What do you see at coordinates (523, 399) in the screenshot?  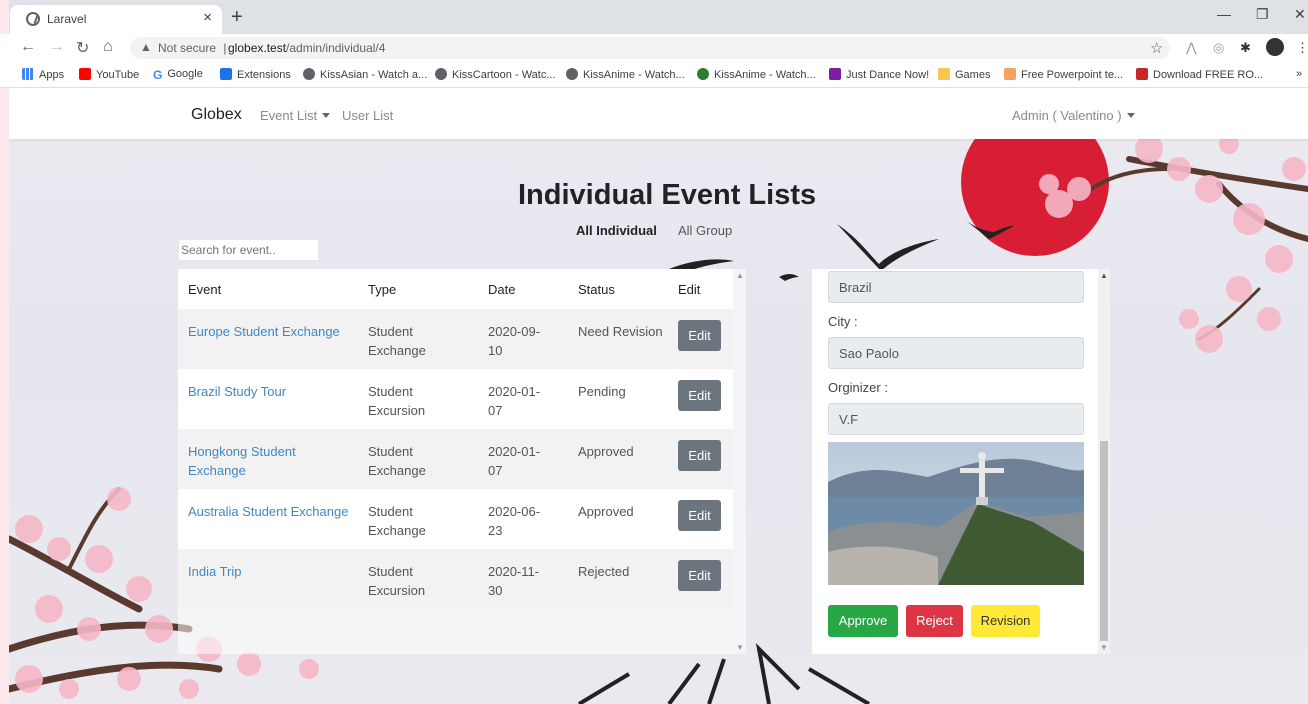 I see `date-cell: 2020-01-07` at bounding box center [523, 399].